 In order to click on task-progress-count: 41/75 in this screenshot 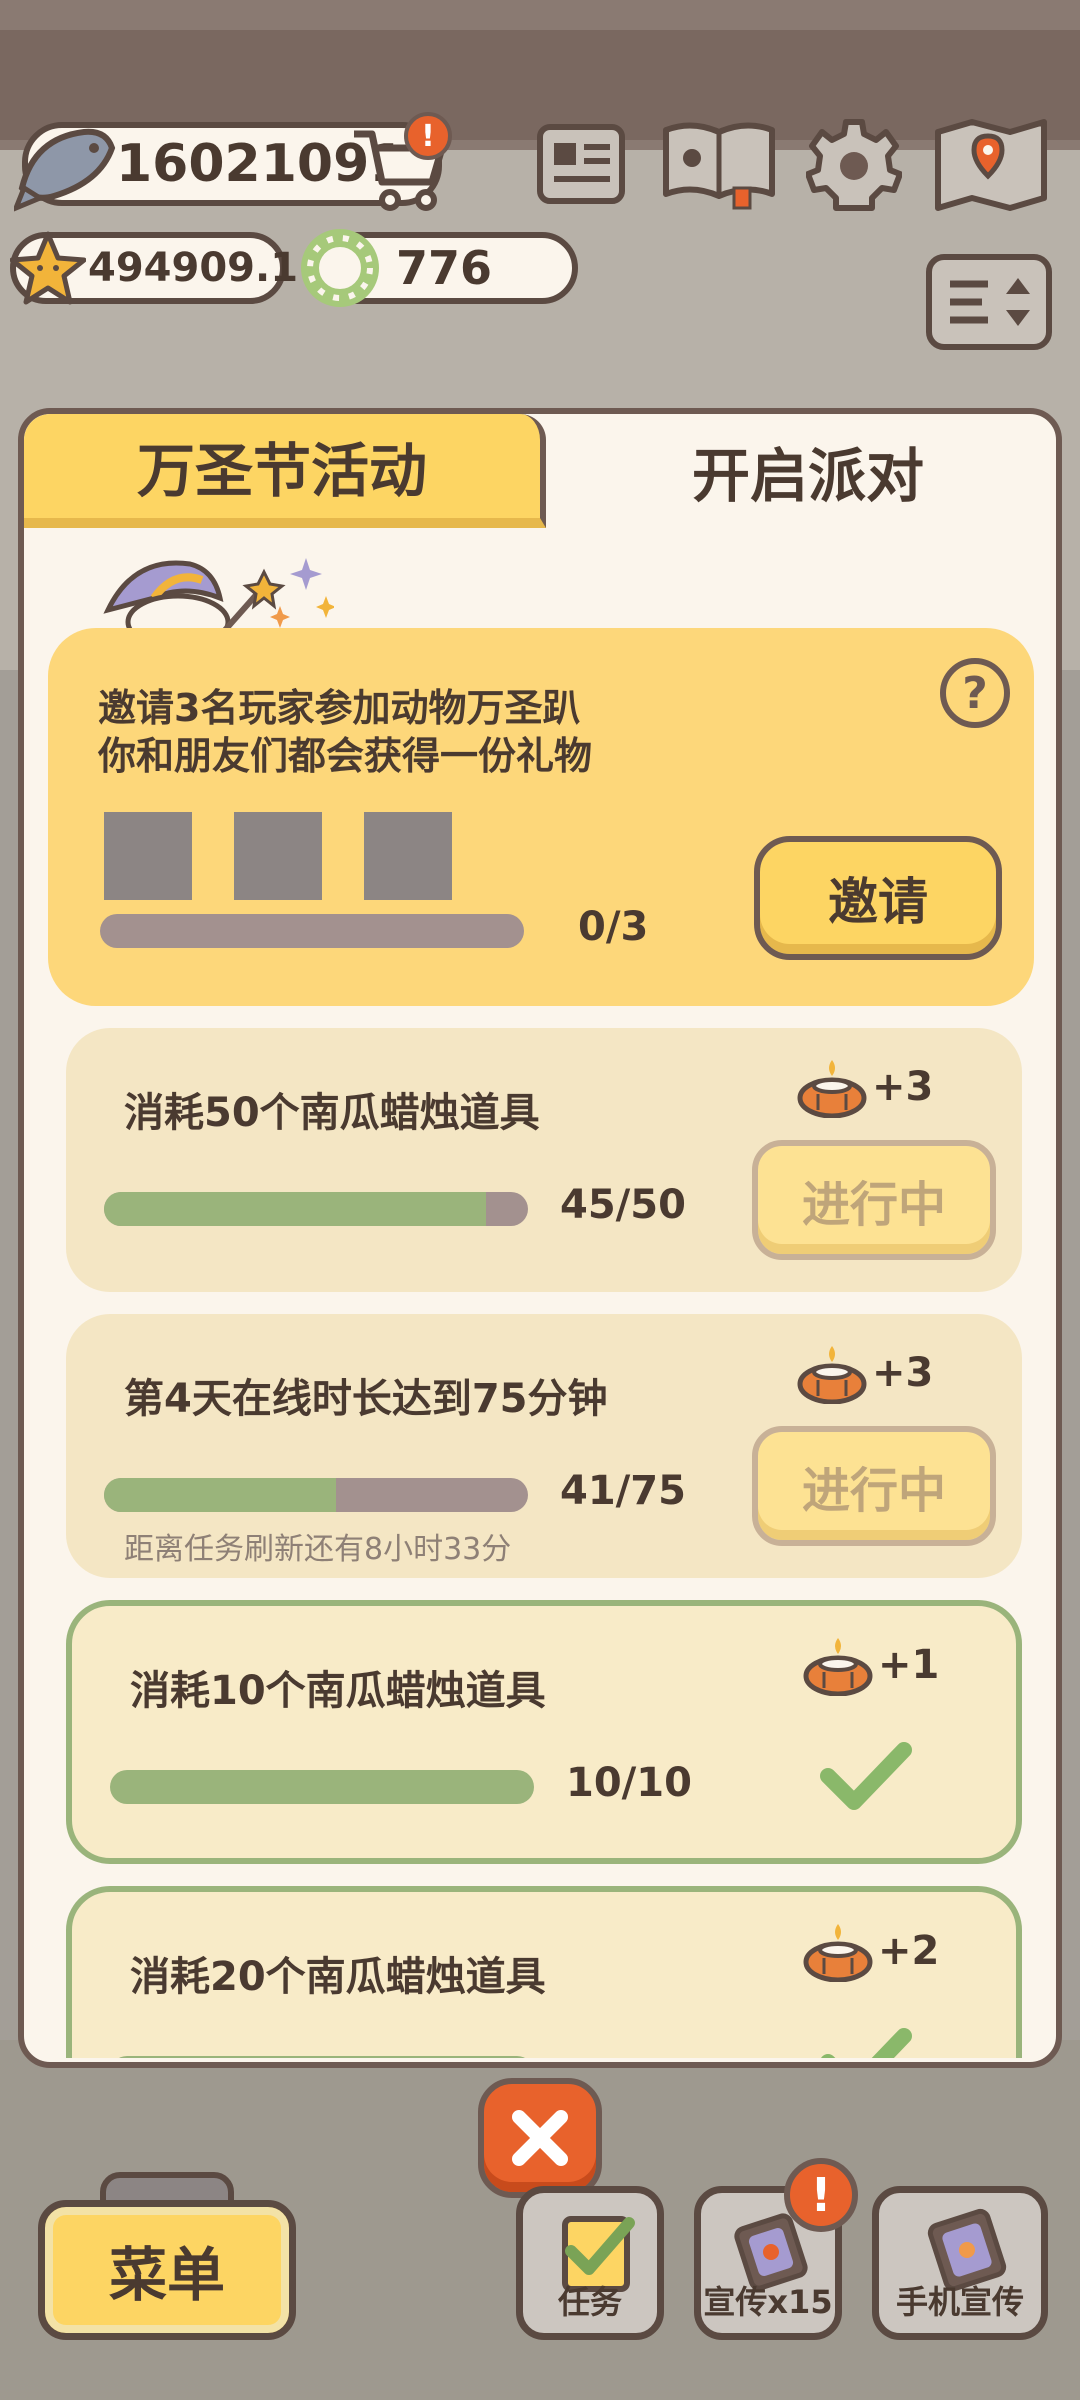, I will do `click(623, 1491)`.